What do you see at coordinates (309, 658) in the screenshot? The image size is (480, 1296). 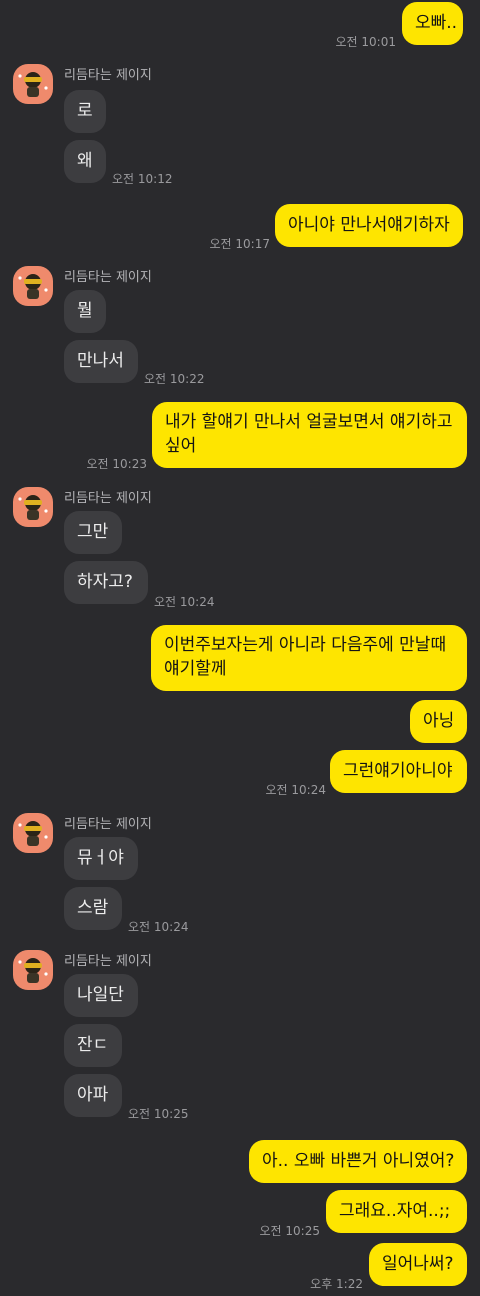 I see `my-message-bubble: 이번주보자는게 아니라 다음주에 만날때 얘기할께` at bounding box center [309, 658].